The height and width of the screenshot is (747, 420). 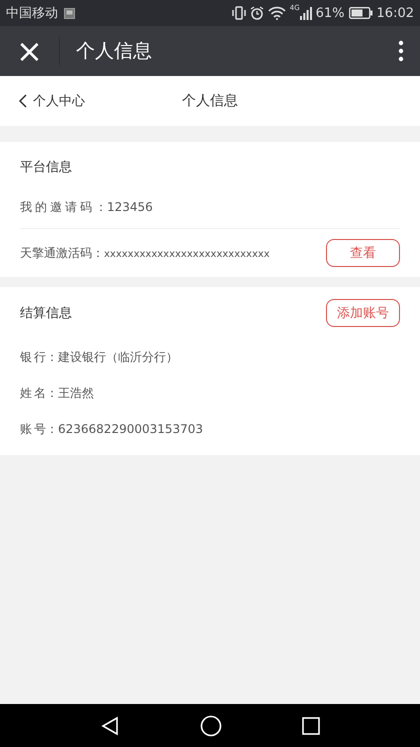 What do you see at coordinates (360, 13) in the screenshot?
I see `battery-icon` at bounding box center [360, 13].